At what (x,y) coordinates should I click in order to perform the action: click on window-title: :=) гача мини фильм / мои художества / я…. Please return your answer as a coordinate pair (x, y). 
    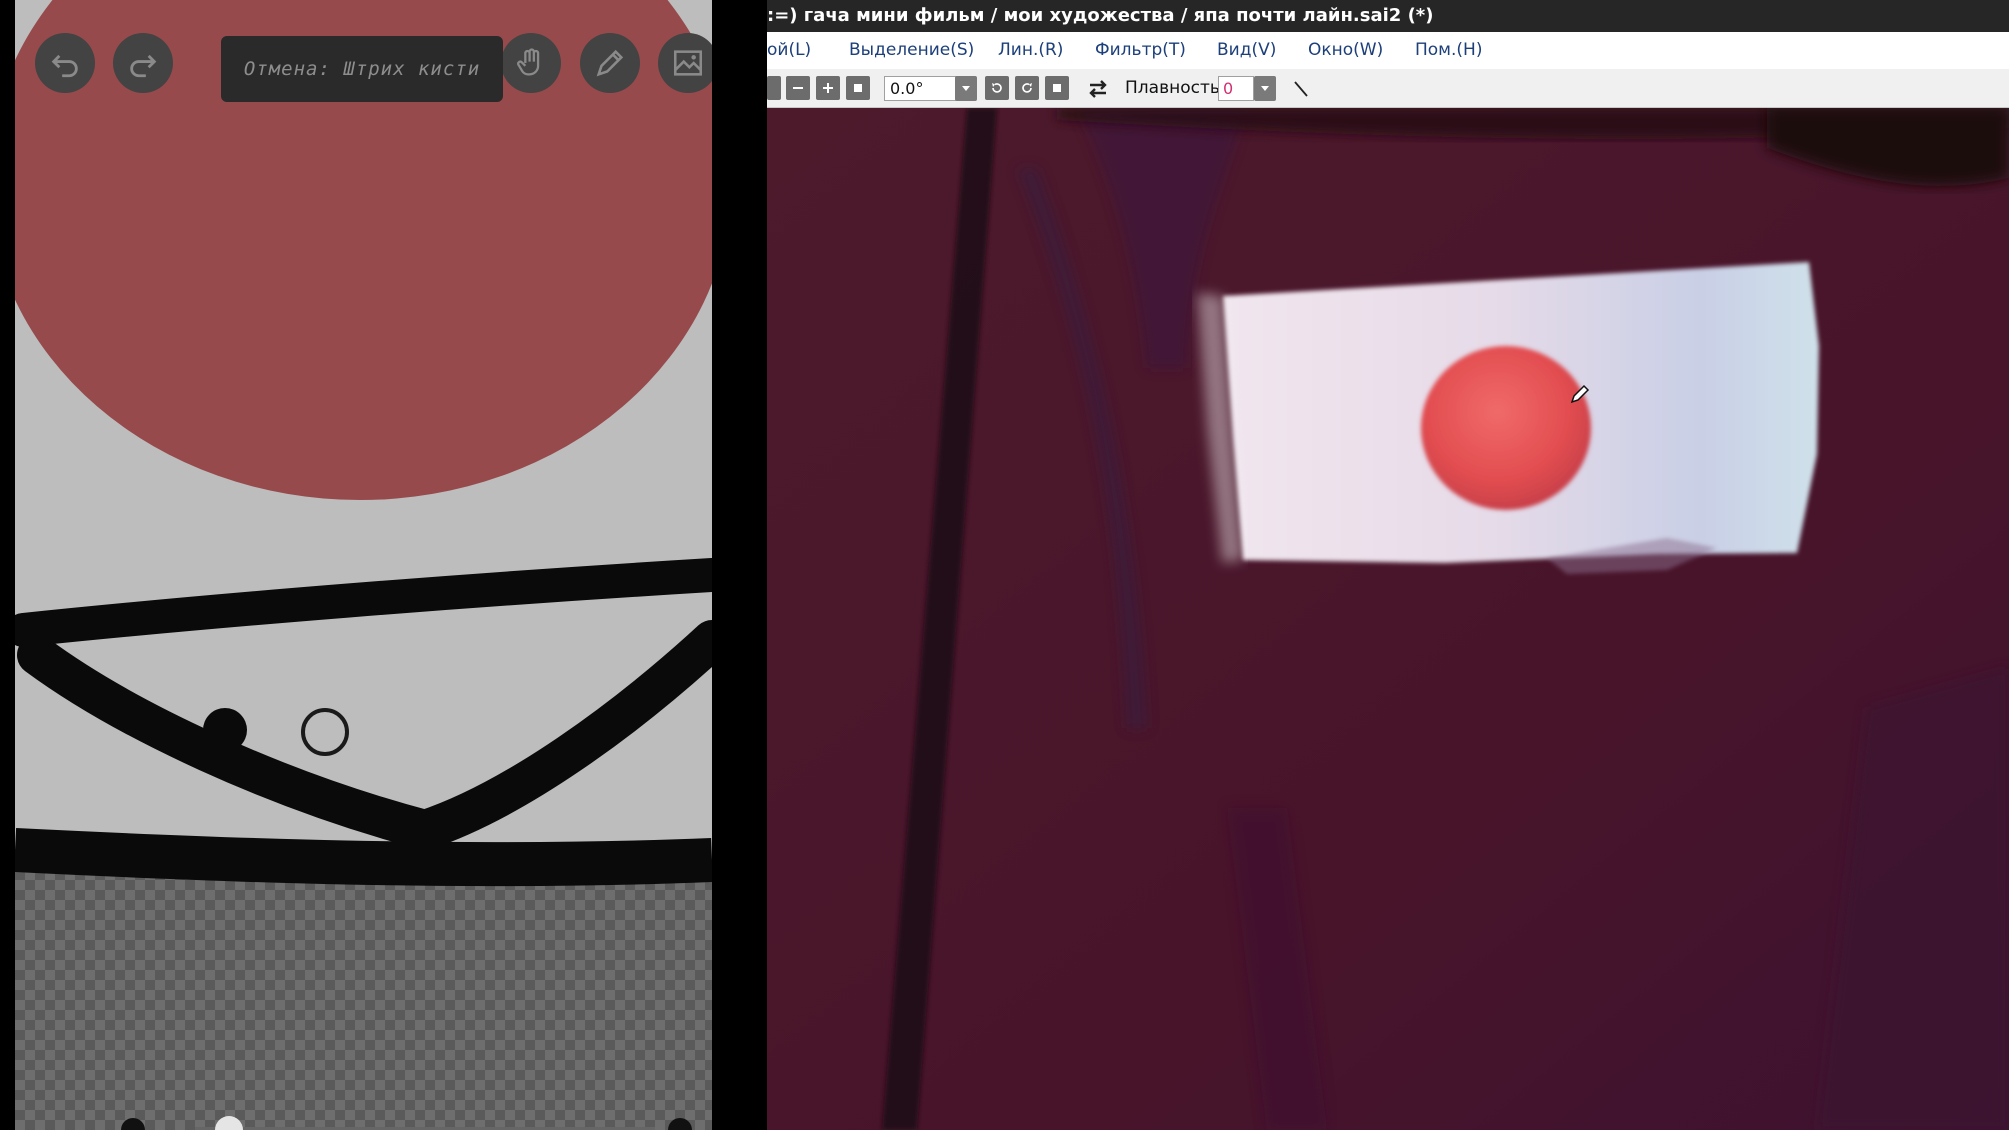
    Looking at the image, I should click on (1388, 16).